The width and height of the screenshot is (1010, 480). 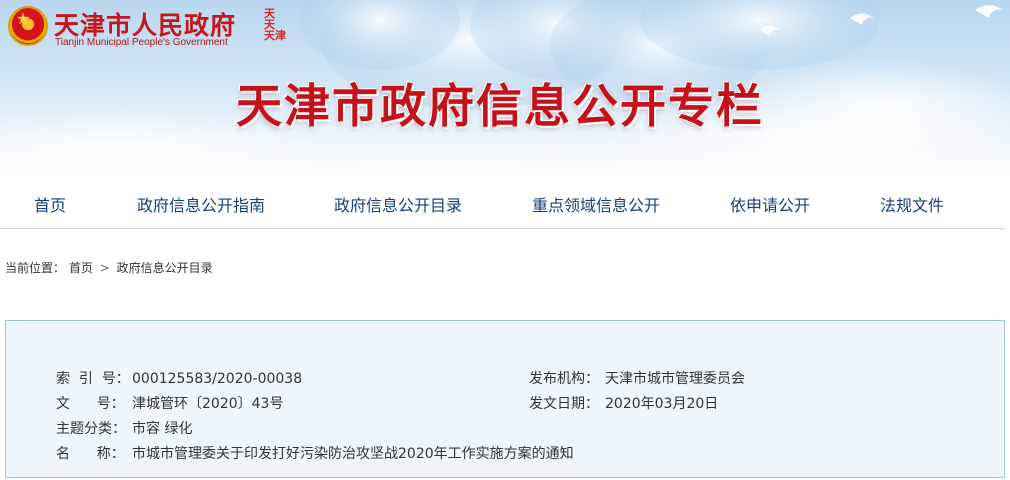 I want to click on nav-divider, so click(x=502, y=228).